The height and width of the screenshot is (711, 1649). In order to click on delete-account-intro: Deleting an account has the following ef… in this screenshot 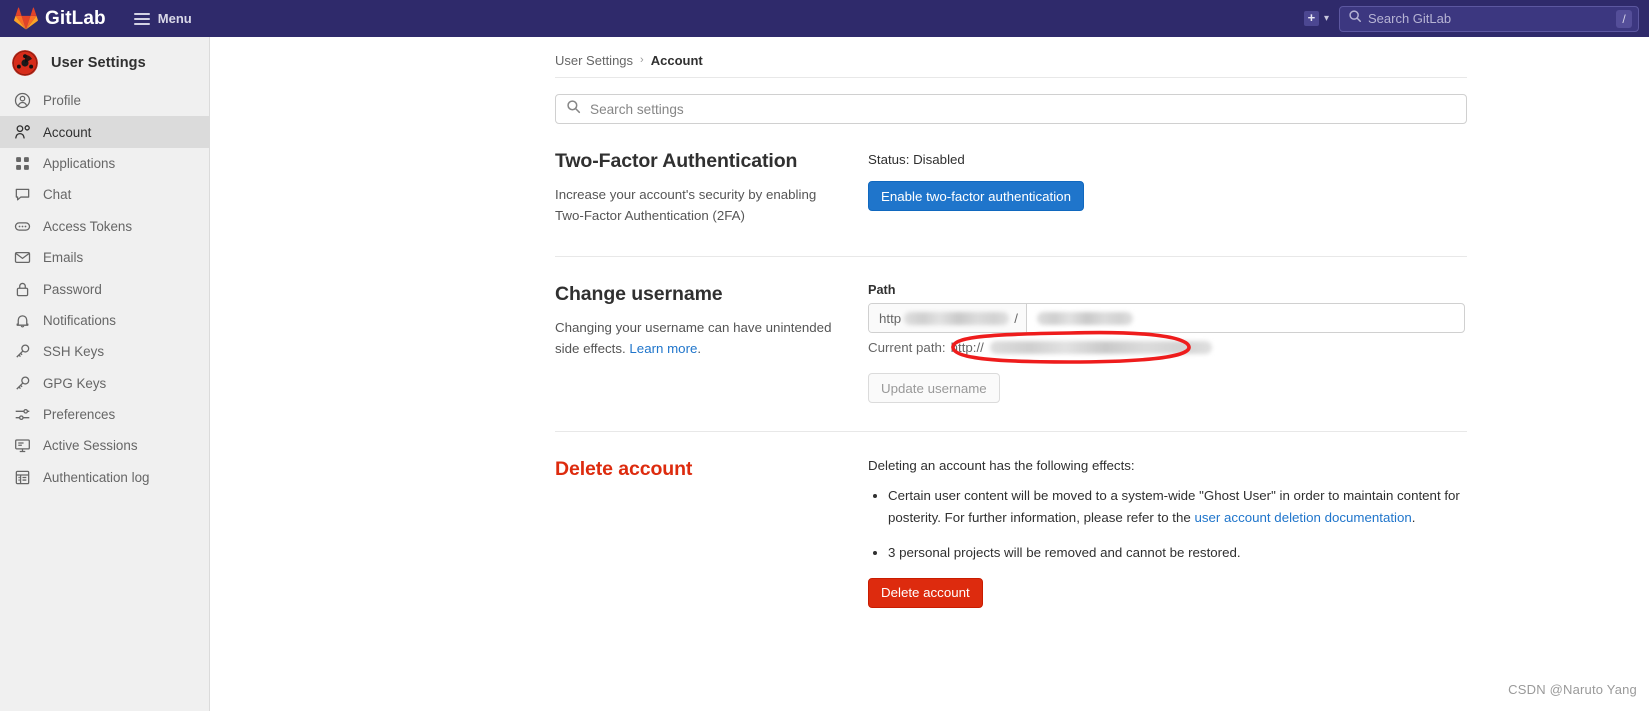, I will do `click(1001, 466)`.